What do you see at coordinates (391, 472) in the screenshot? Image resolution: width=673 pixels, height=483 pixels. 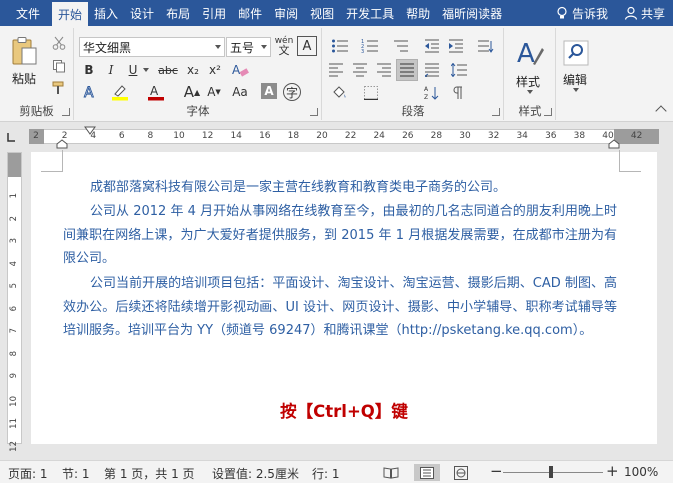 I see `read-mode-button` at bounding box center [391, 472].